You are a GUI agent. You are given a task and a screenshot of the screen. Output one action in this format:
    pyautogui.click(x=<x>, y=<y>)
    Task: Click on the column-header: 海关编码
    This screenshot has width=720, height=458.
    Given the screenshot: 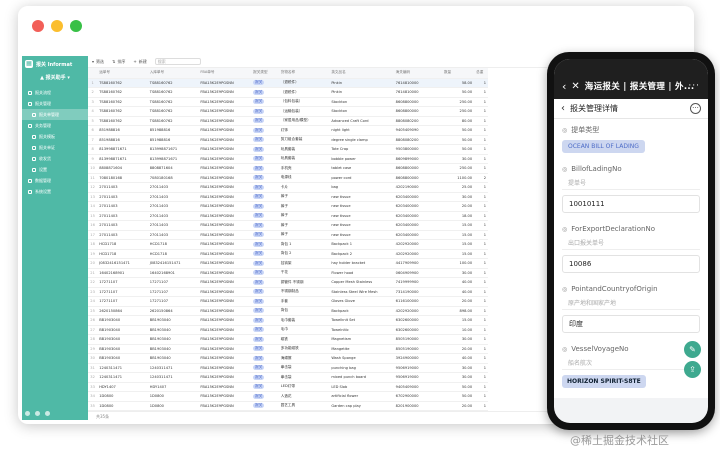 What is the action you would take?
    pyautogui.click(x=417, y=73)
    